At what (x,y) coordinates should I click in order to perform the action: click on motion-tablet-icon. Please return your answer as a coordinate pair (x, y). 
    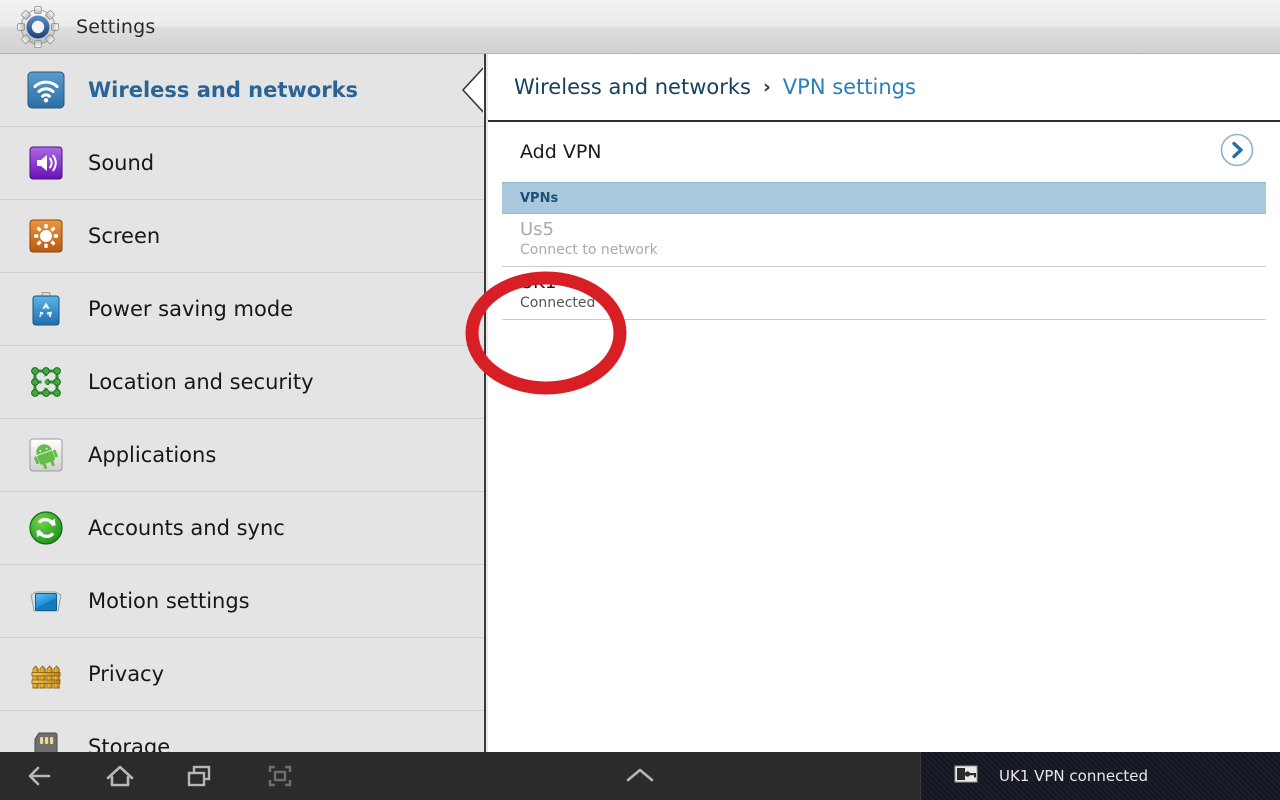
    Looking at the image, I should click on (46, 601).